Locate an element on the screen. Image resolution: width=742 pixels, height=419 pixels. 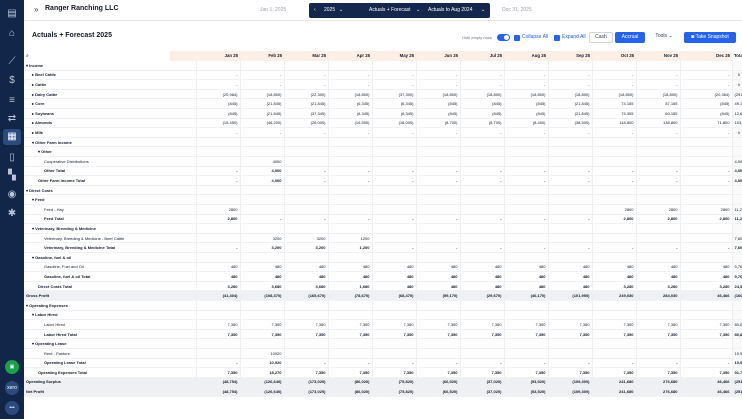
value-cell: (101,950) is located at coordinates (569, 295).